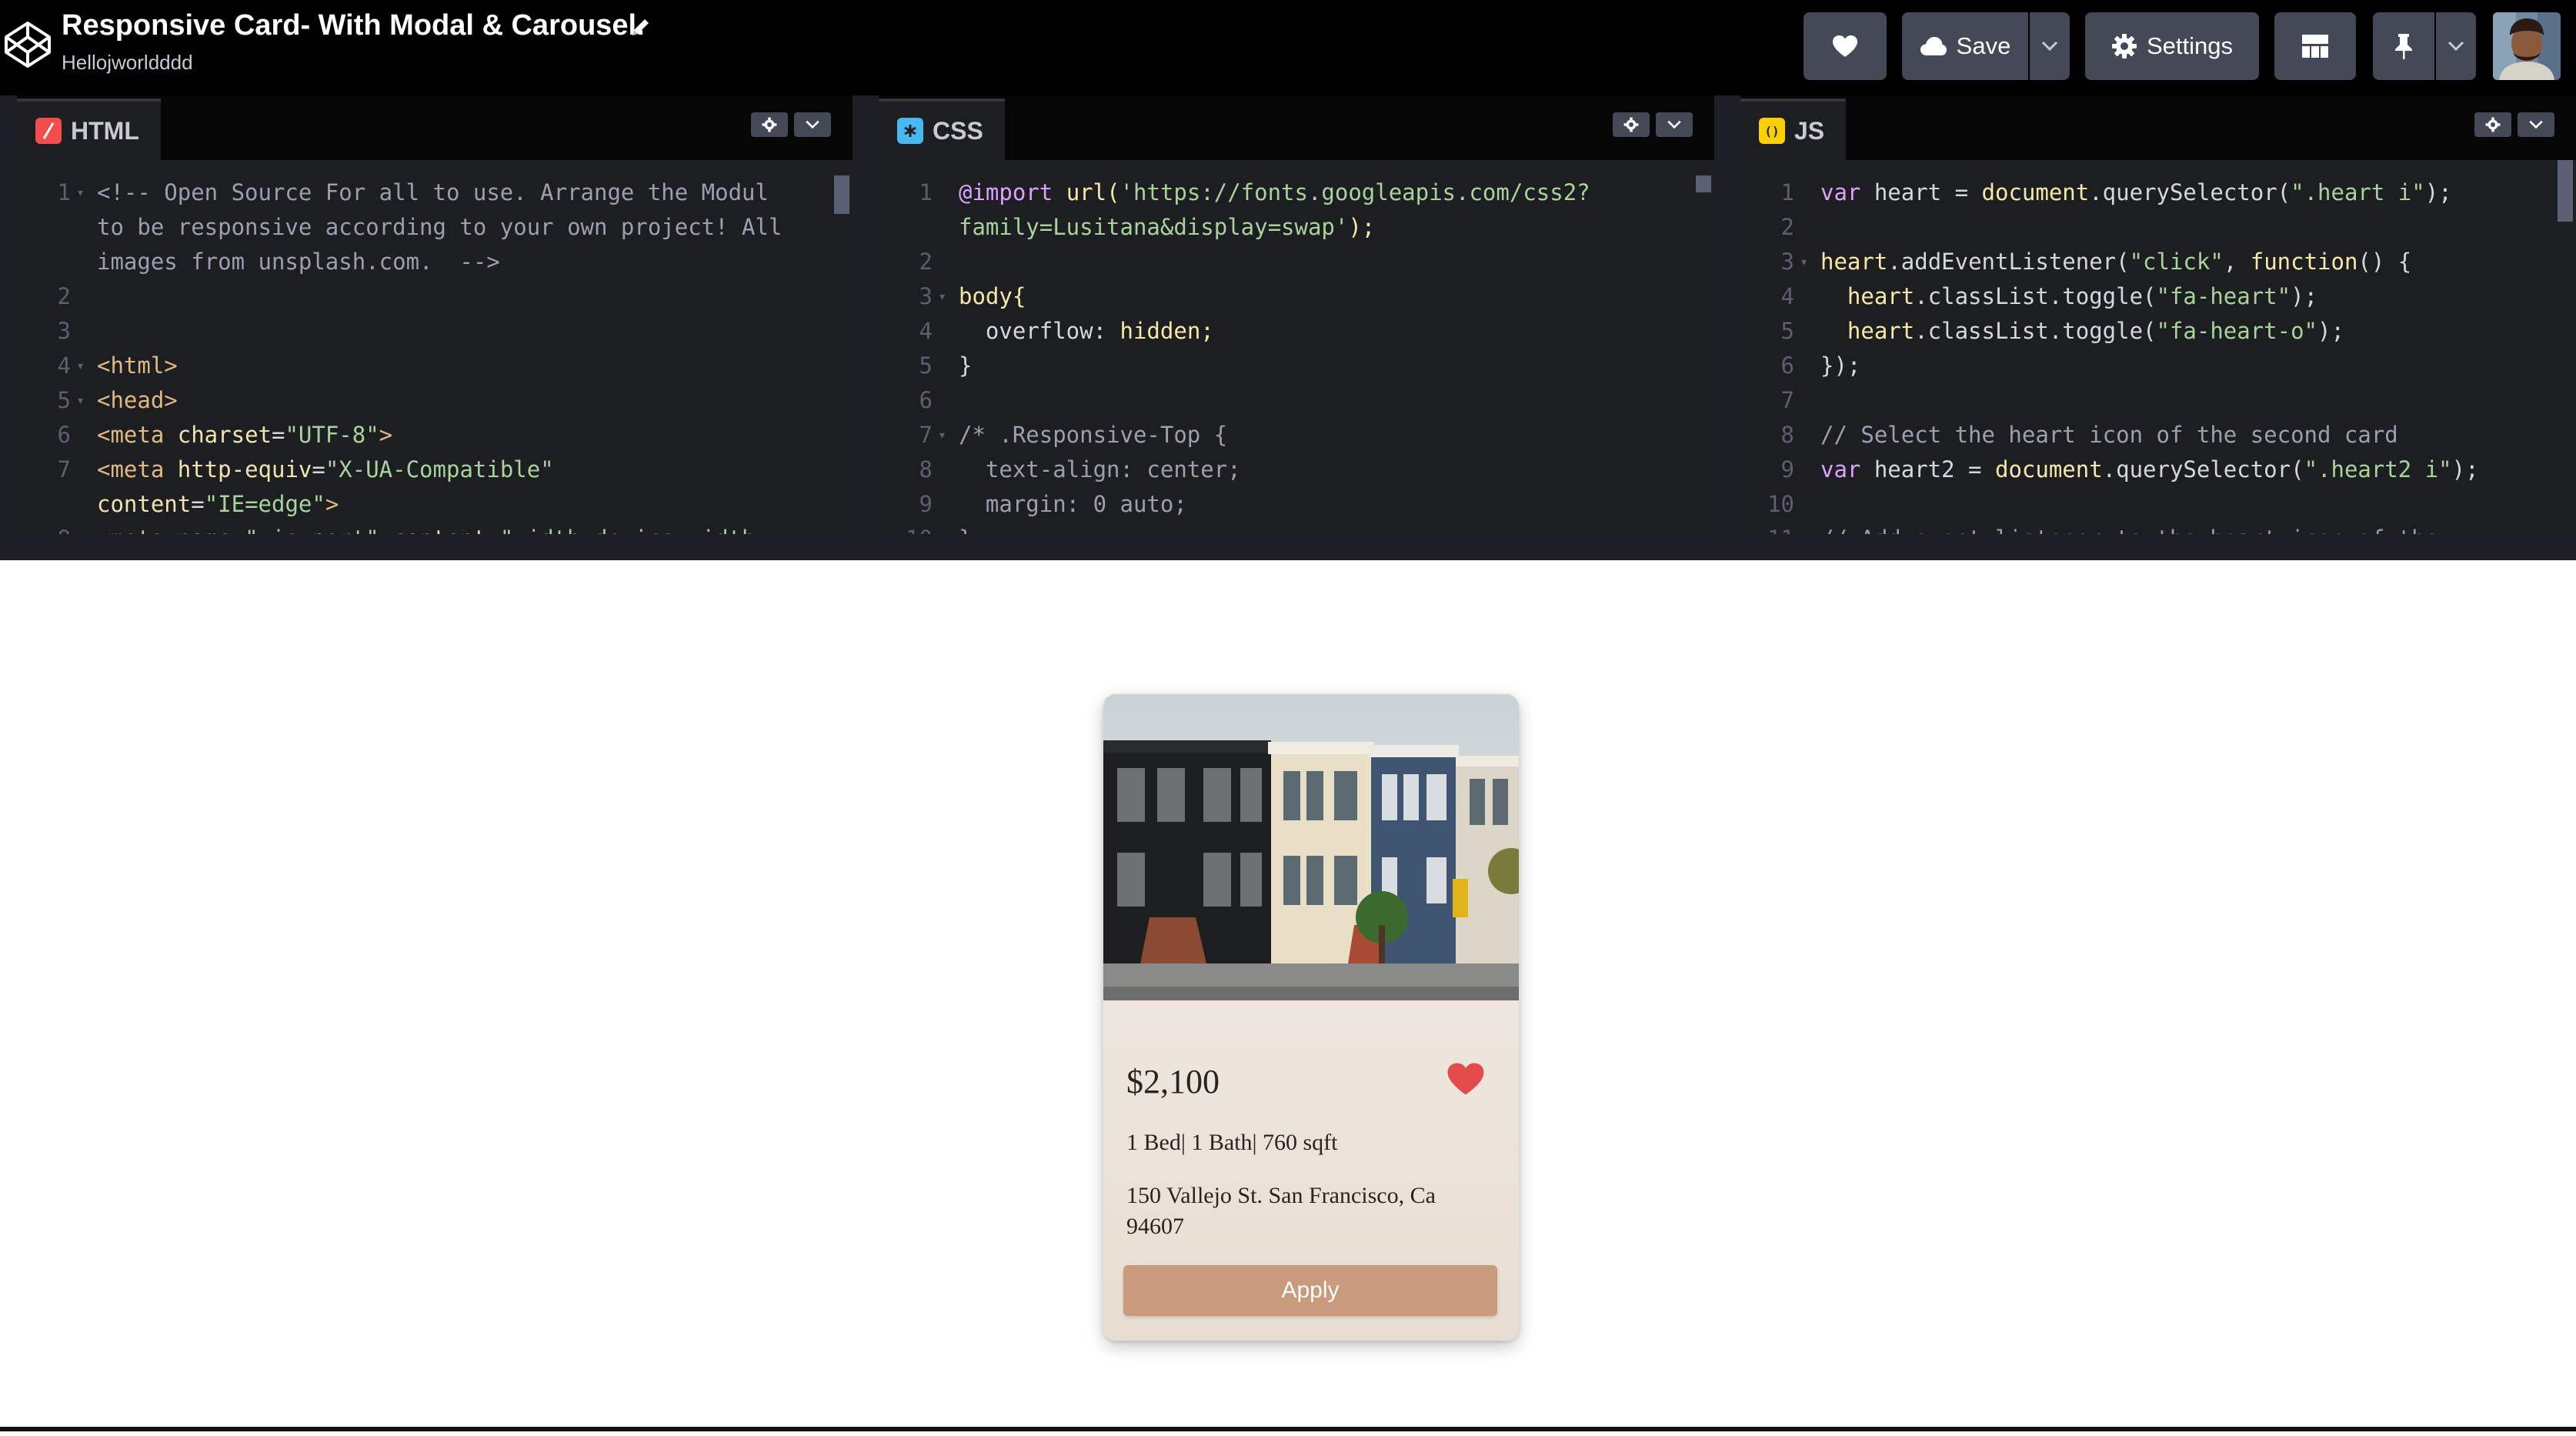 This screenshot has height=1436, width=2576. Describe the element at coordinates (2050, 46) in the screenshot. I see `save-options-button` at that location.